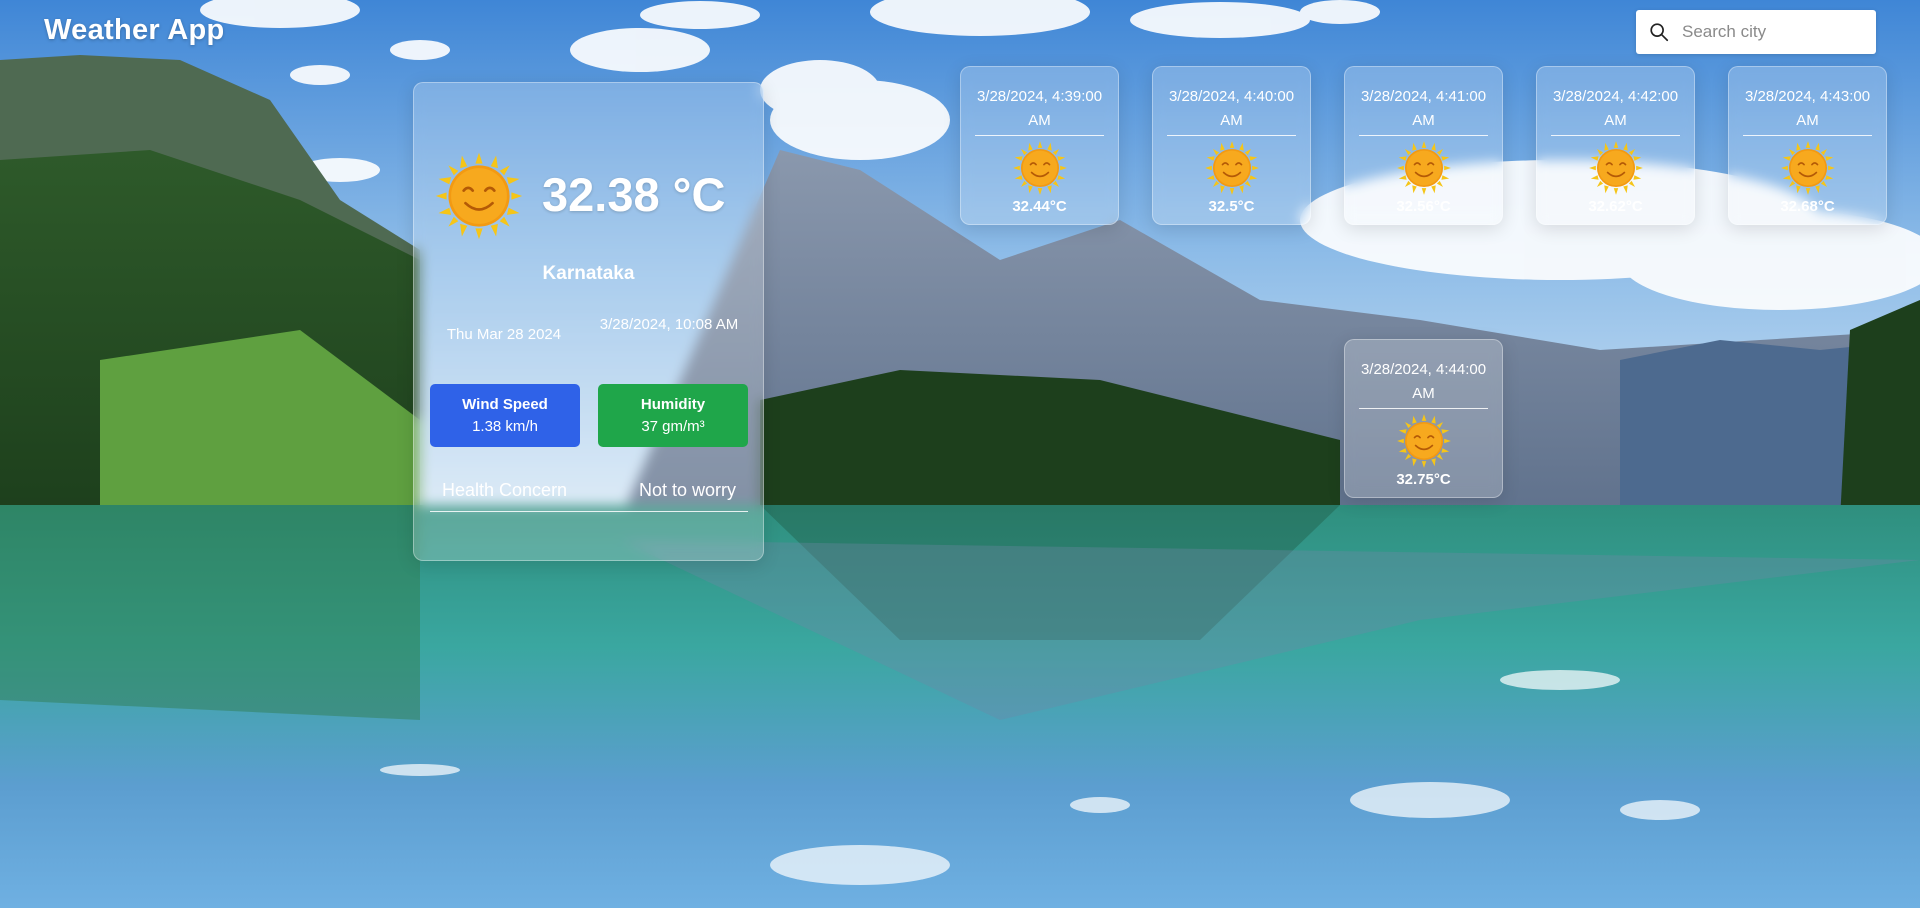  I want to click on forecast-card: 3/28/2024, 4:44:00 AM 32.75°C, so click(1423, 418).